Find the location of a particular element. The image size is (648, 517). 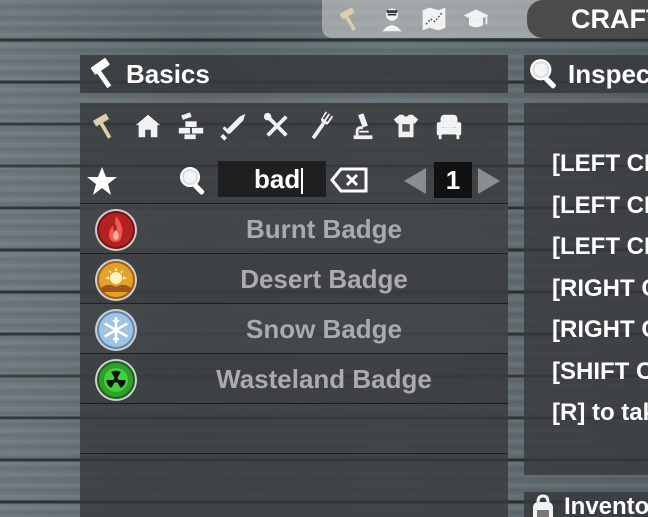

recipe-row-desert-badge: Desert Badge is located at coordinates (294, 278).